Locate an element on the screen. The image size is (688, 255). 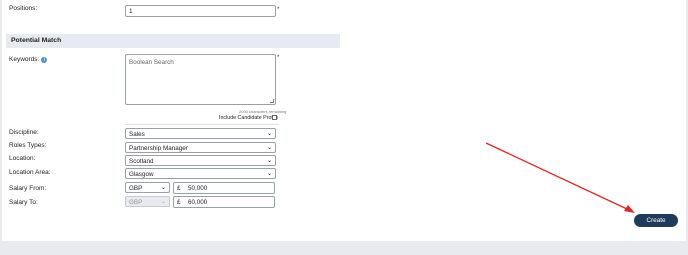
salary-from-label: Salary From: is located at coordinates (28, 188).